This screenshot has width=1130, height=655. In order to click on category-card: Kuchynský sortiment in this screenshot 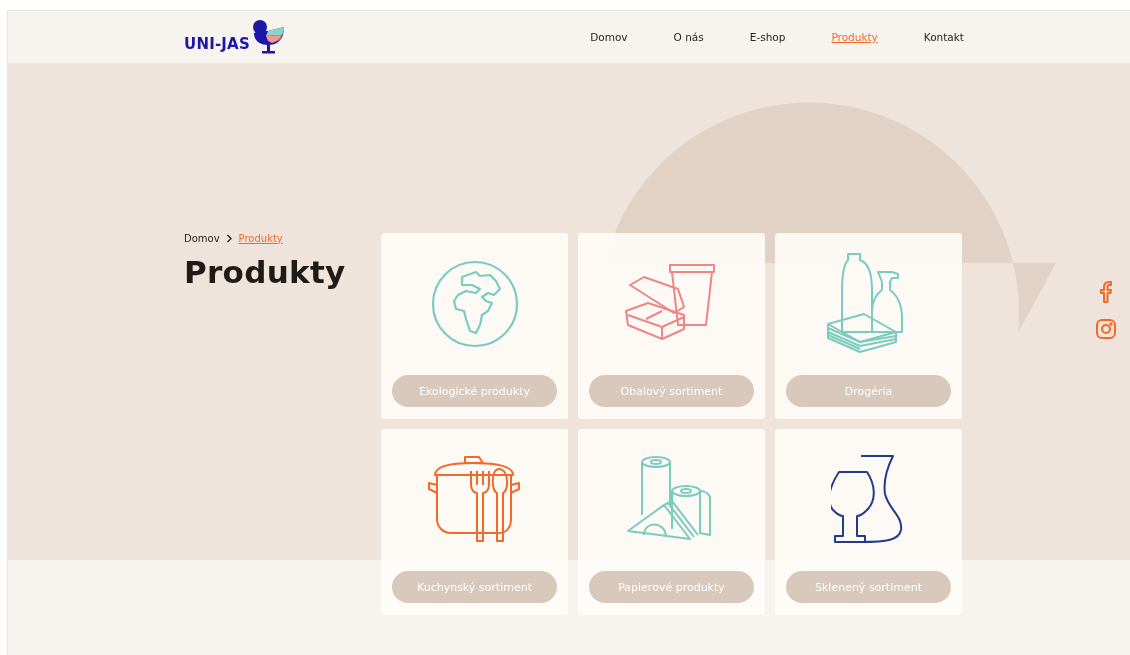, I will do `click(474, 522)`.